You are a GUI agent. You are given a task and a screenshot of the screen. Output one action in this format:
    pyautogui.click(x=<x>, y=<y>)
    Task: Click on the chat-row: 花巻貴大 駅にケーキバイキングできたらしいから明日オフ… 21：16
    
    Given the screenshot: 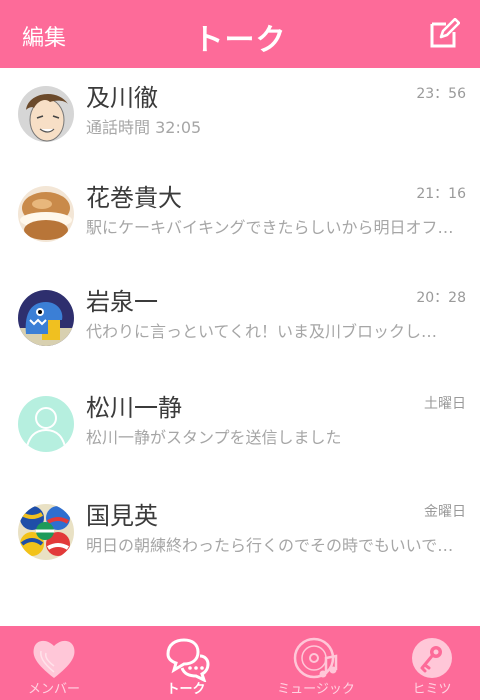 What is the action you would take?
    pyautogui.click(x=240, y=235)
    